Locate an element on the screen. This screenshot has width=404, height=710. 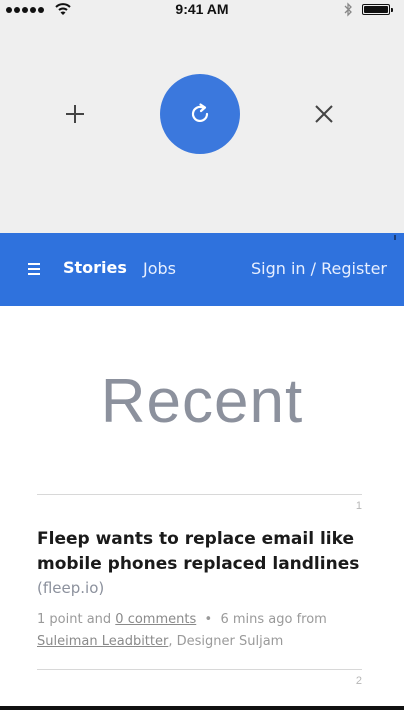
top-navbar: Stories Jobs Sign in / Register is located at coordinates (202, 269).